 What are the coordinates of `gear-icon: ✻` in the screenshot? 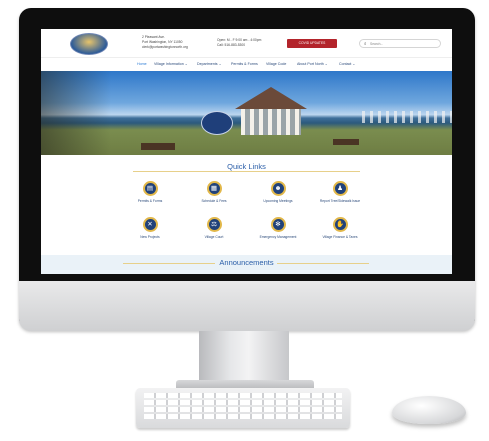 It's located at (278, 224).